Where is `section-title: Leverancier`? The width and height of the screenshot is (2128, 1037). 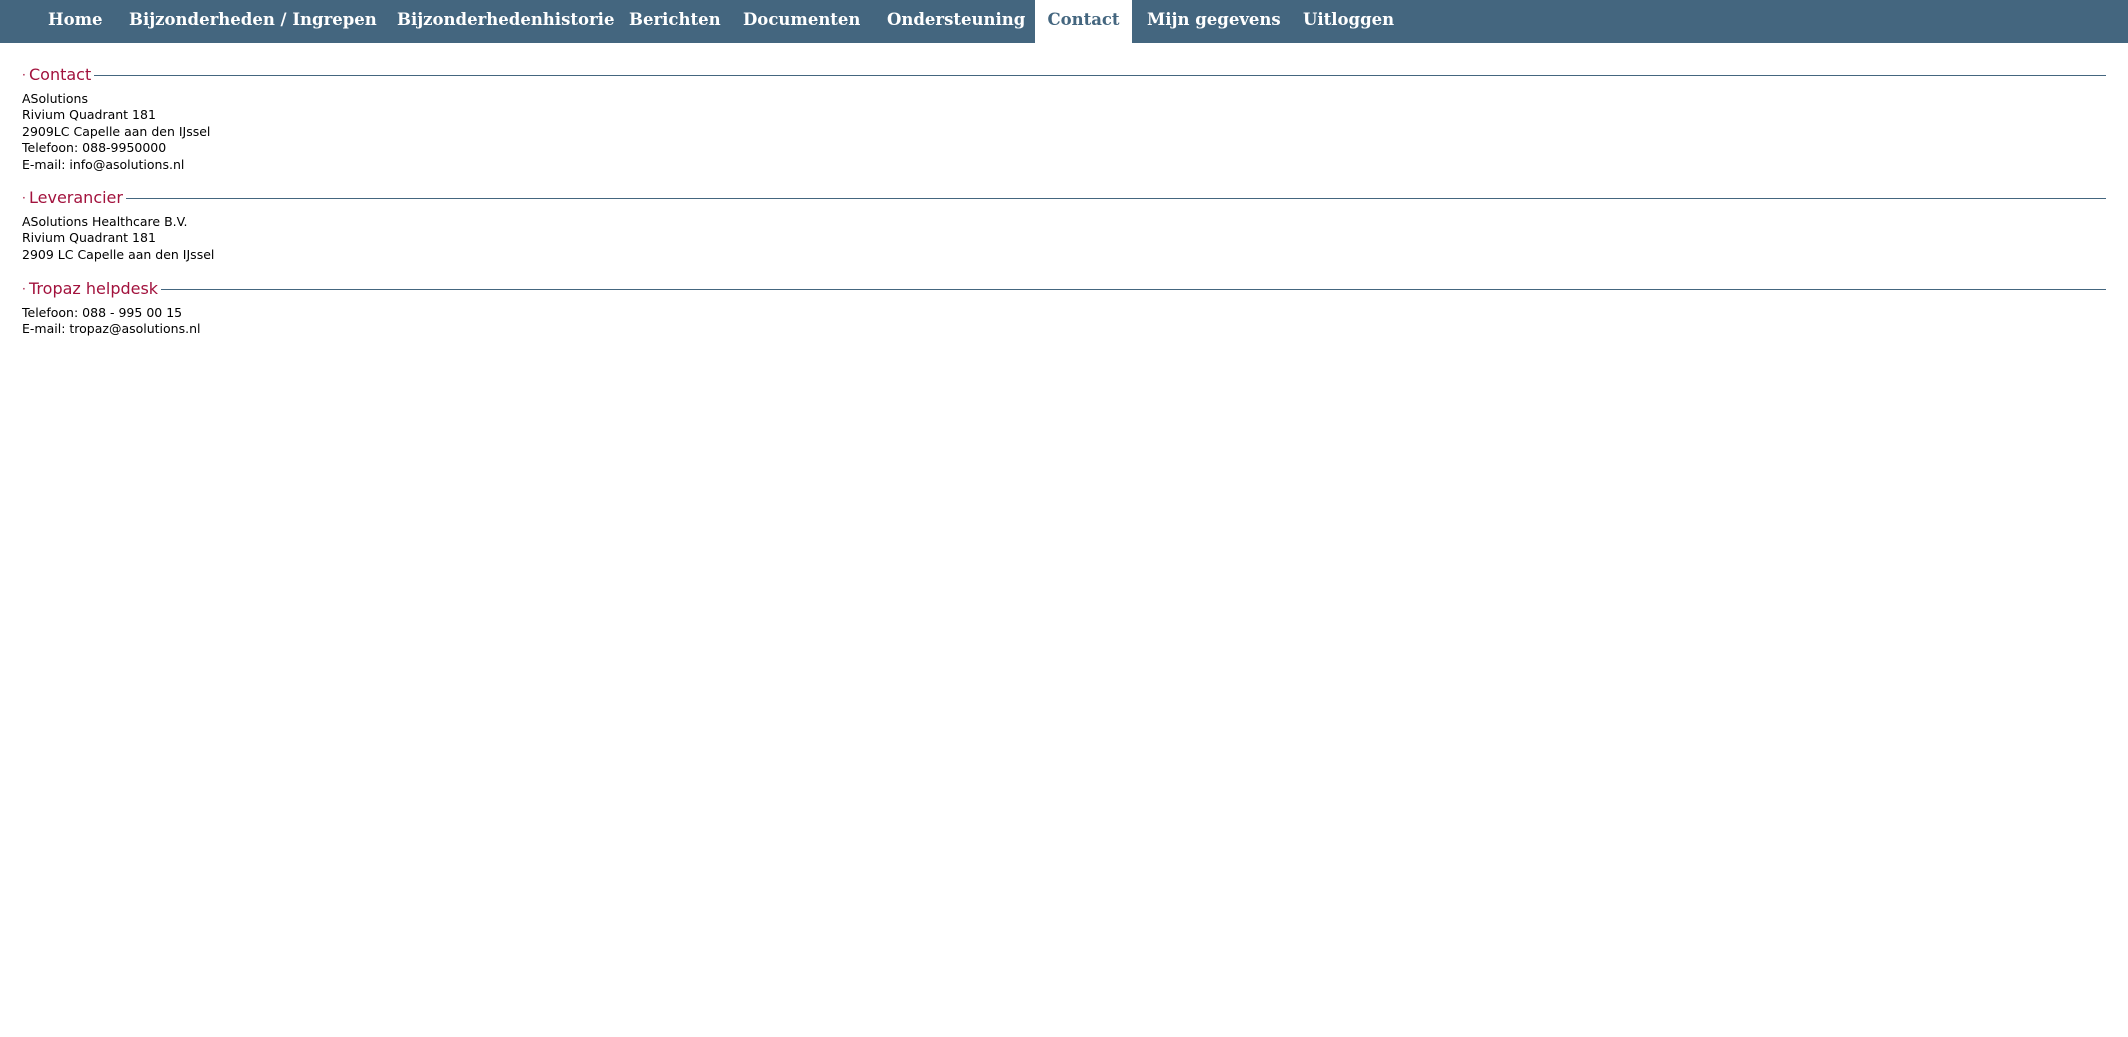
section-title: Leverancier is located at coordinates (76, 198).